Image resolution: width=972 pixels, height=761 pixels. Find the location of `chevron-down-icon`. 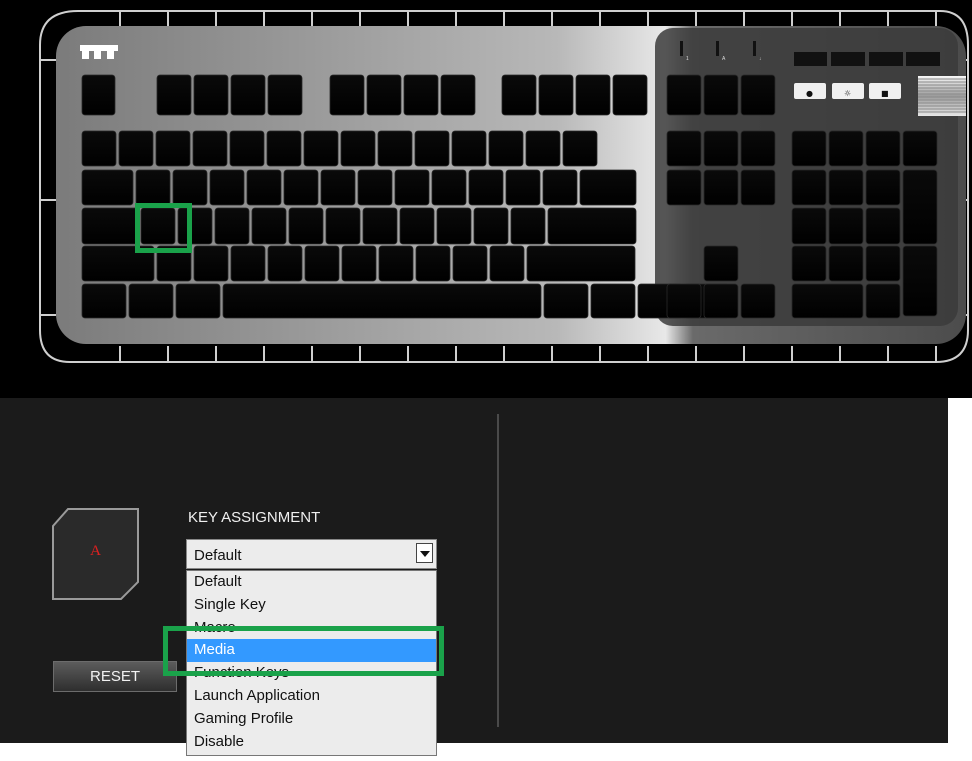

chevron-down-icon is located at coordinates (424, 553).